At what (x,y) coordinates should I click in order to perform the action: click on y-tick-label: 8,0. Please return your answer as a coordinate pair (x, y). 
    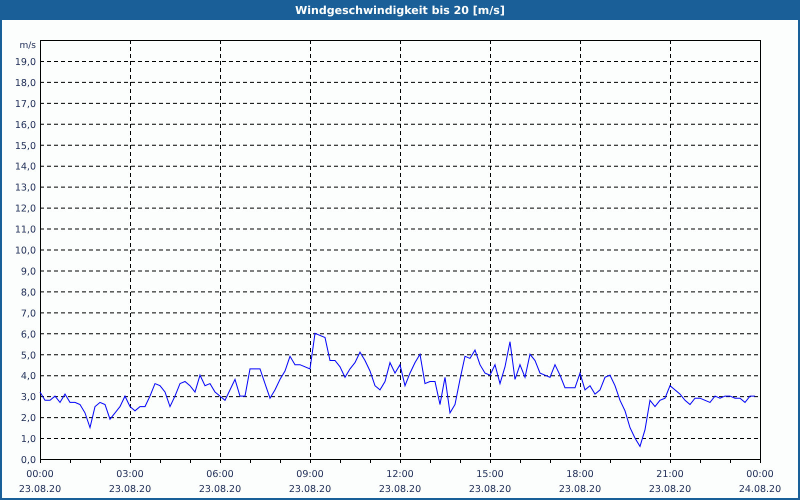
    Looking at the image, I should click on (28, 292).